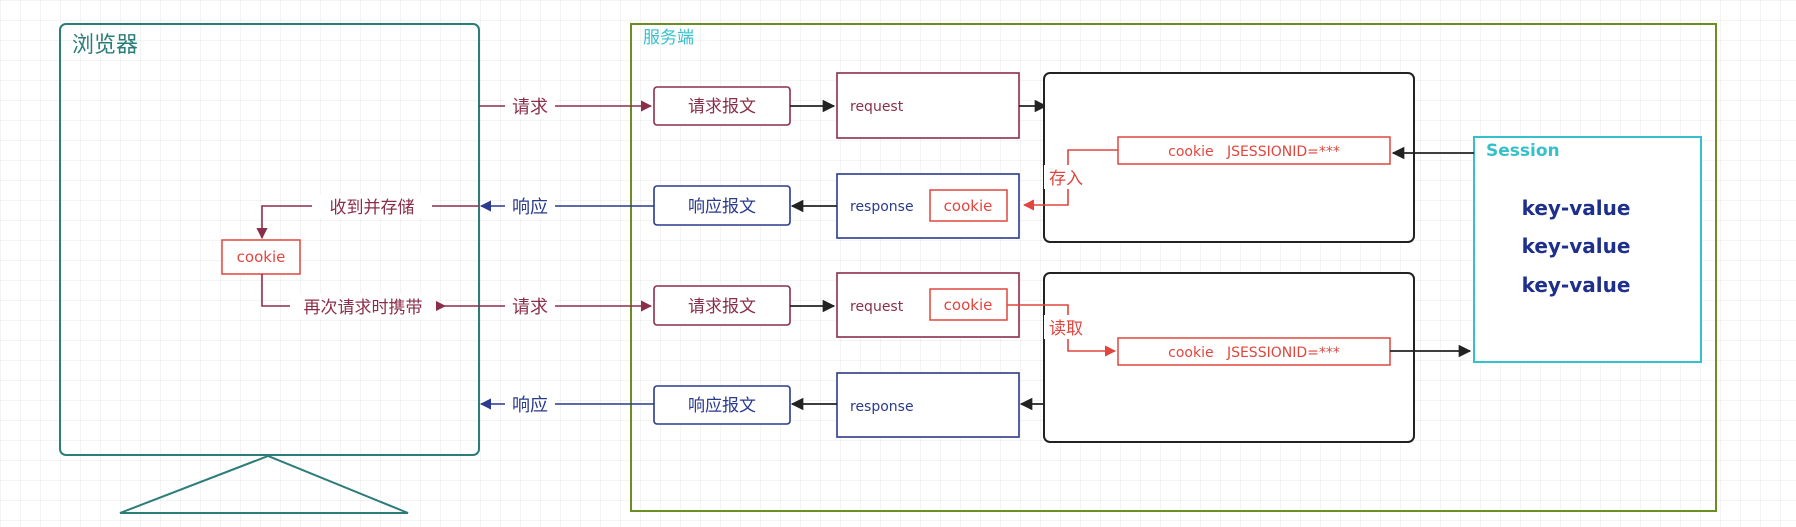  I want to click on flow2-request-obj: request, so click(877, 307).